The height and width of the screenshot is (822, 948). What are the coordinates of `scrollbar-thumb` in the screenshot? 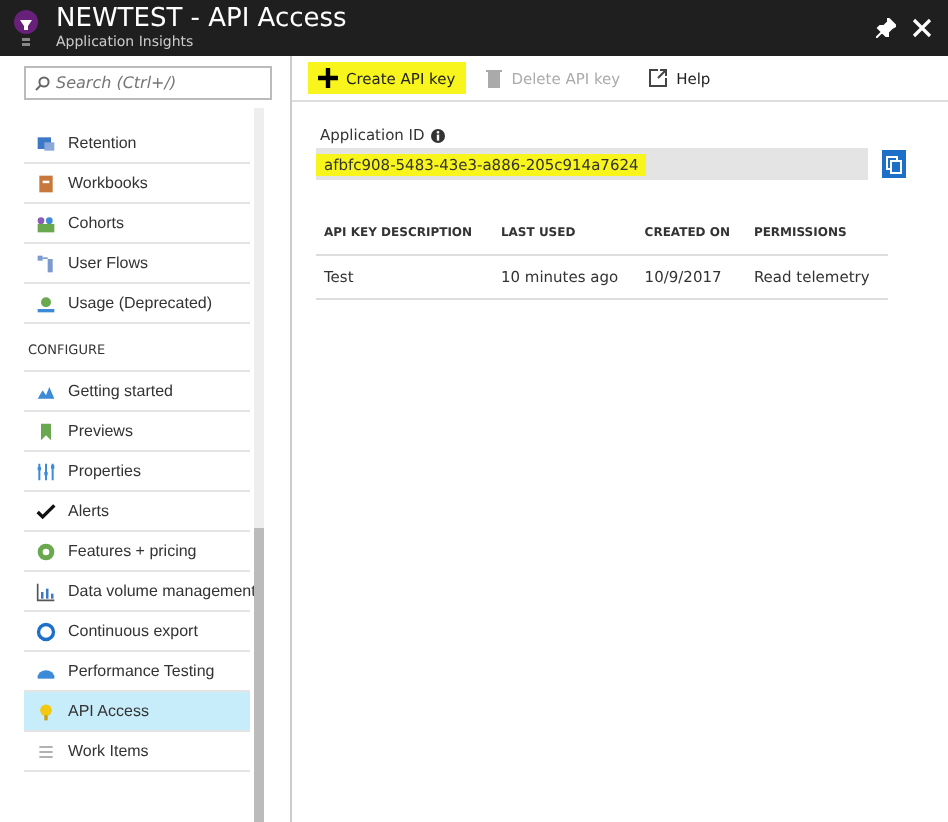 It's located at (259, 675).